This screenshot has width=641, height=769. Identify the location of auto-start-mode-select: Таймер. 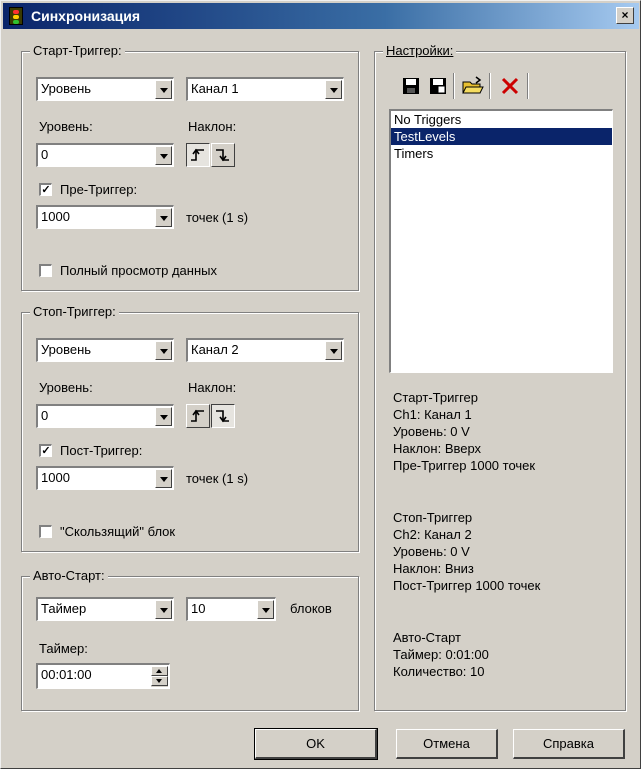
(105, 609).